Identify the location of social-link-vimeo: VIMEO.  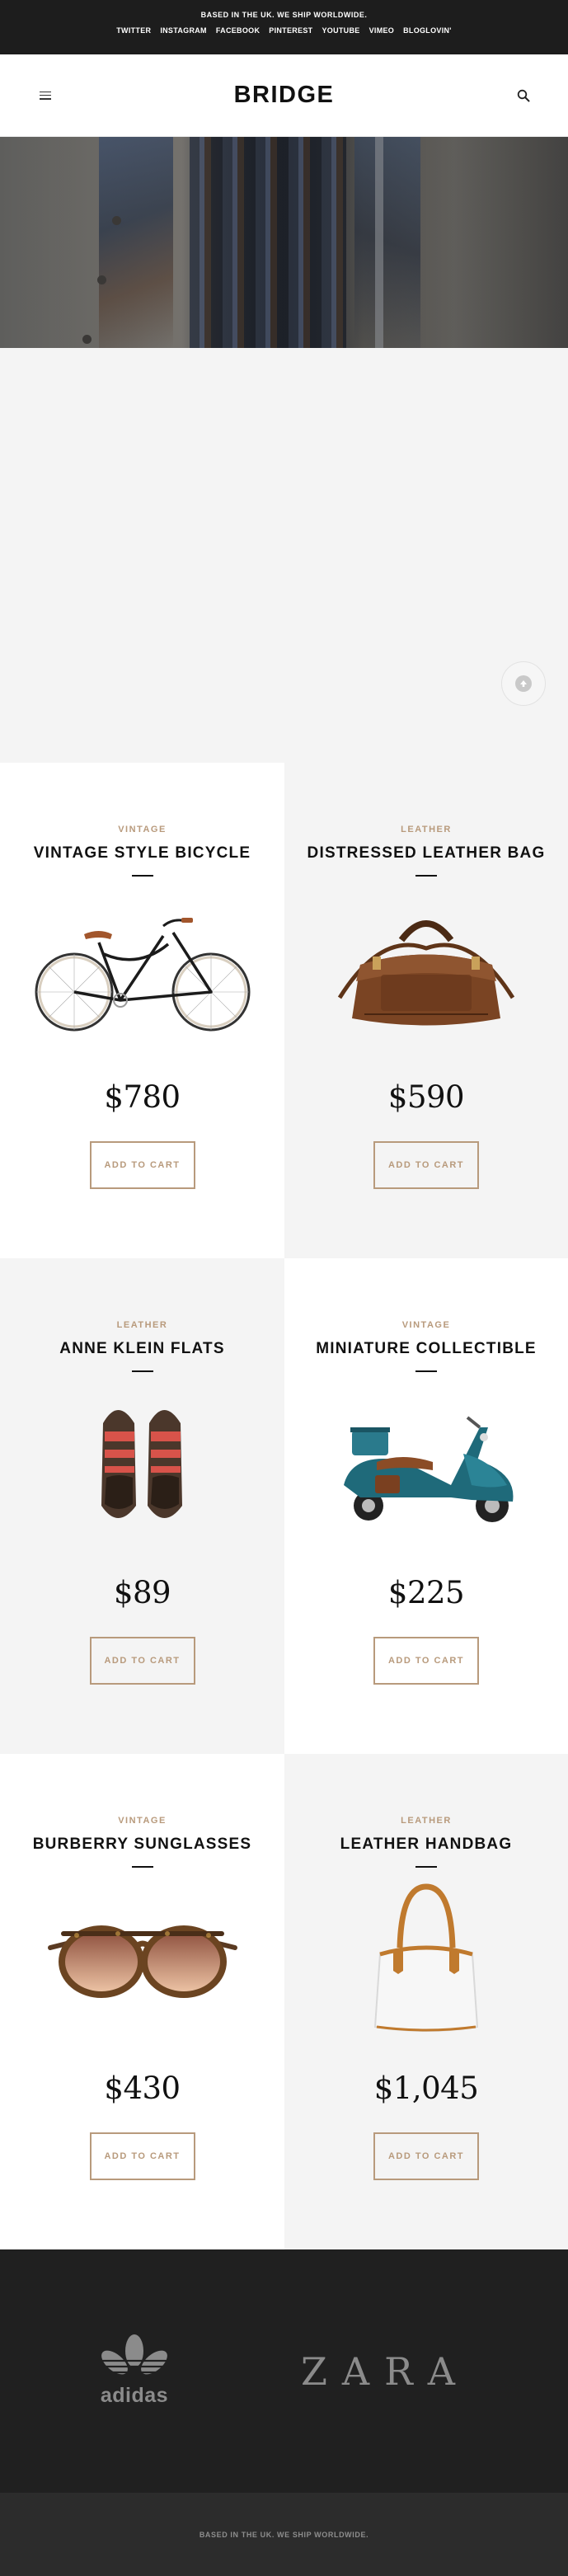
(382, 30).